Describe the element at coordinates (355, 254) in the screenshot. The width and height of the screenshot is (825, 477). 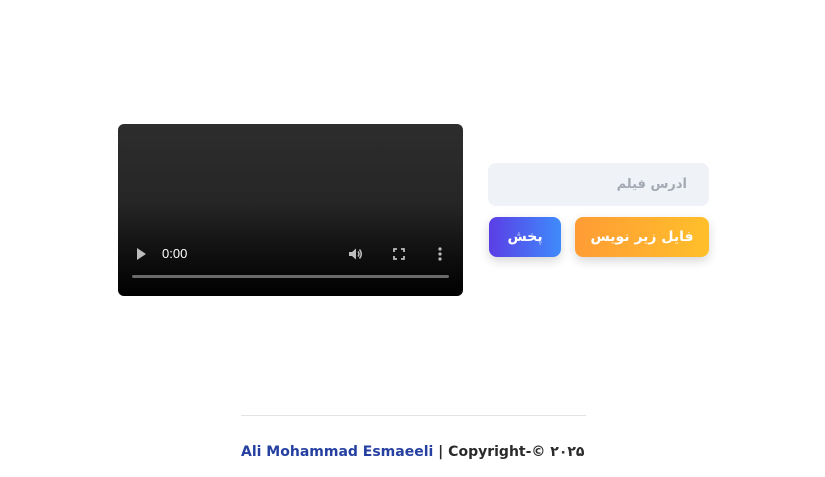
I see `volume-icon` at that location.